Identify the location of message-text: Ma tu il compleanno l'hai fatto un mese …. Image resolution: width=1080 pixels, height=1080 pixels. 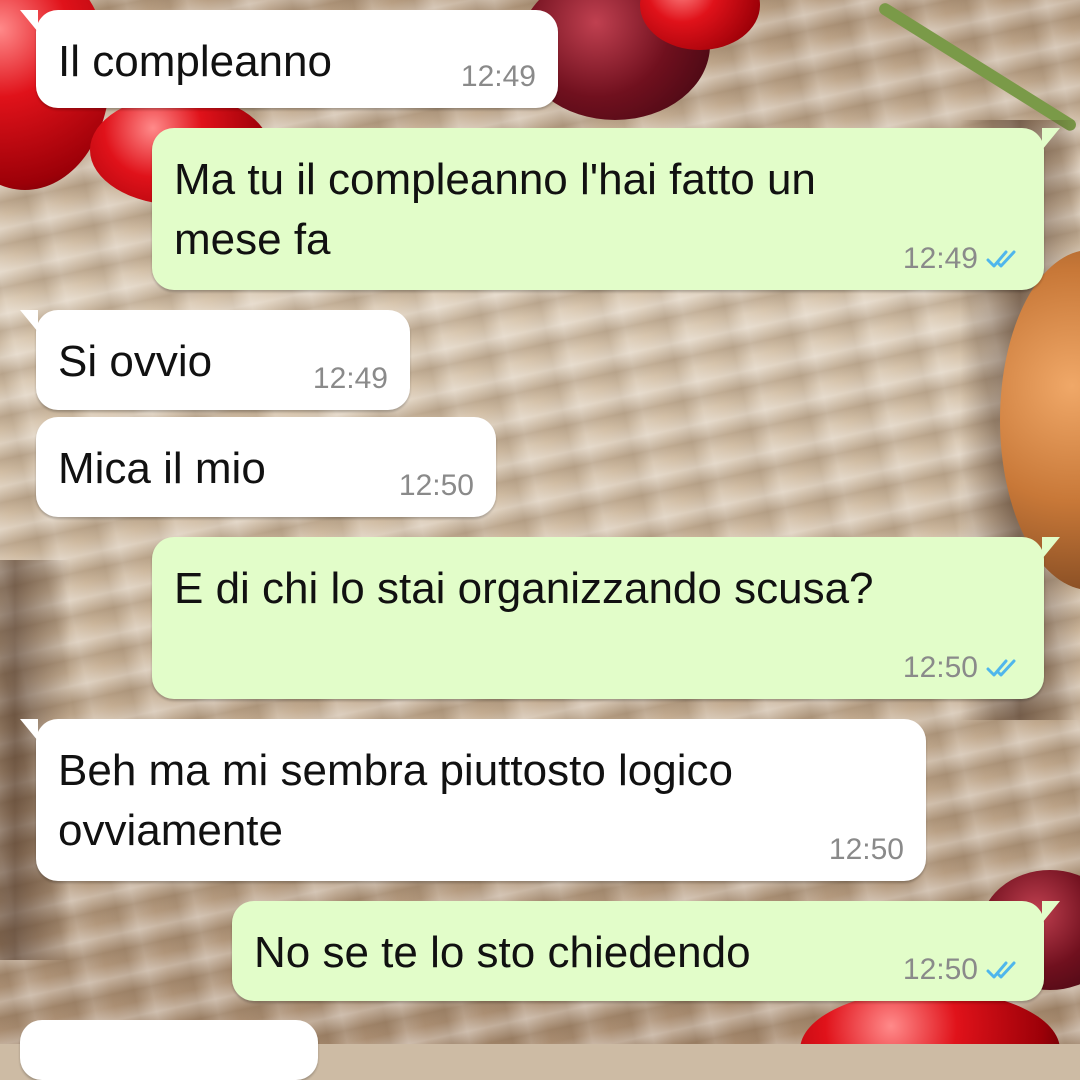
(495, 209).